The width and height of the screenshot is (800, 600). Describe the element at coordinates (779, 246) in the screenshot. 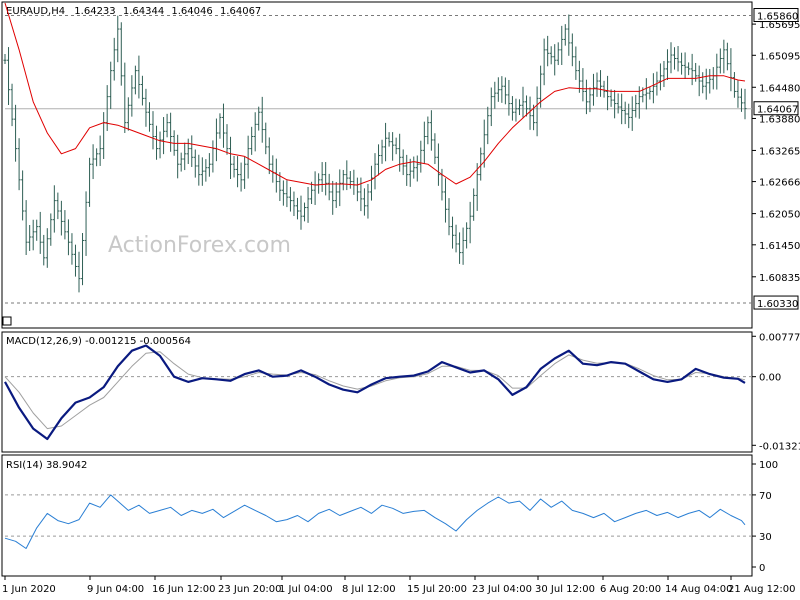

I see `price-y-tick-label: 1.61450` at that location.